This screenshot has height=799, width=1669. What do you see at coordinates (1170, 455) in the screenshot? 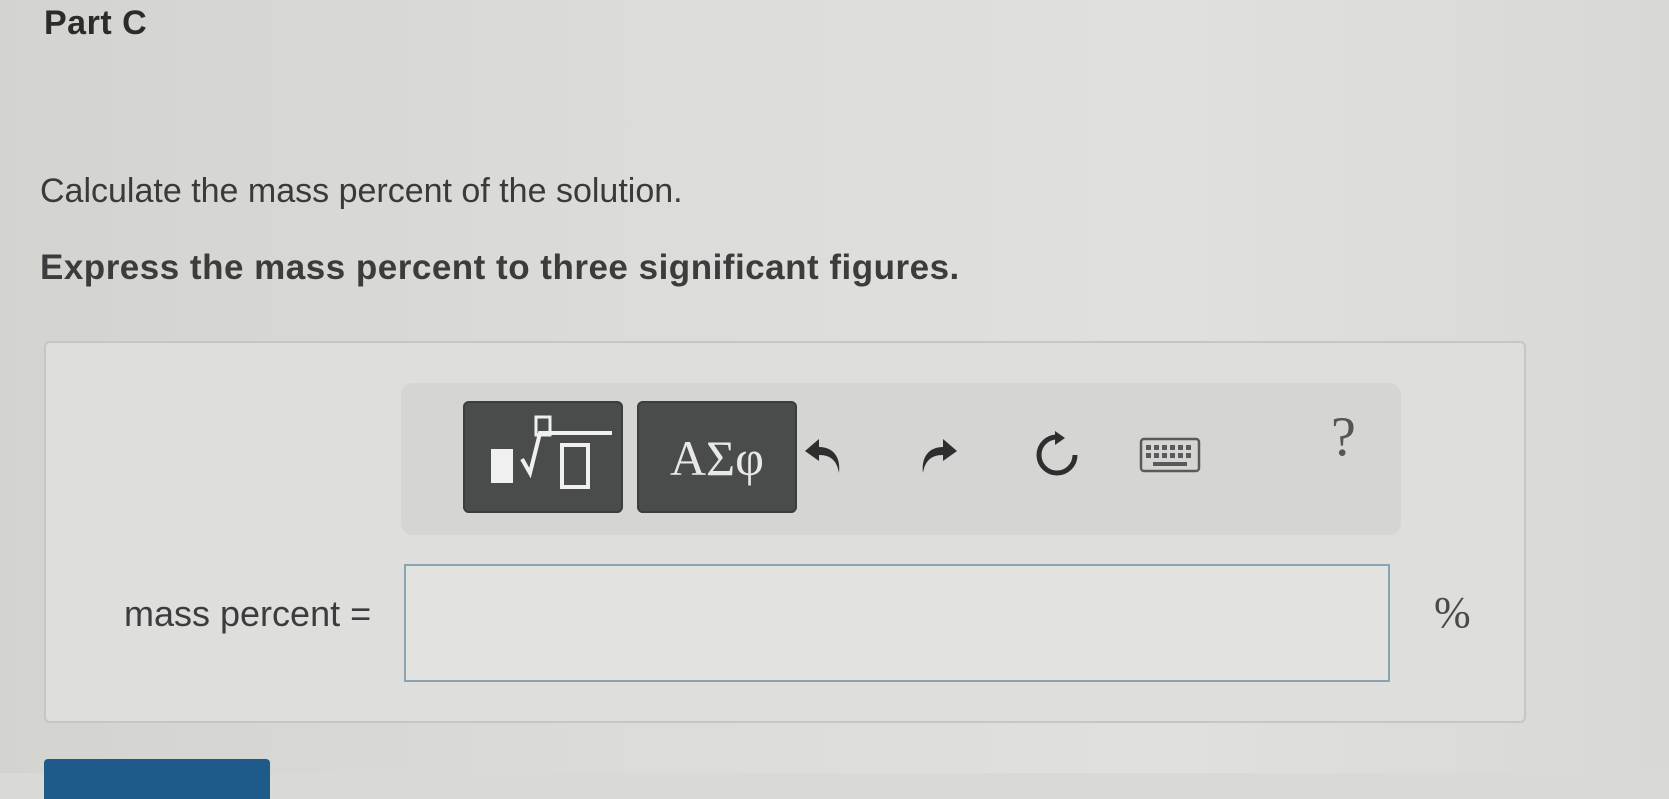
I see `keyboard-icon` at bounding box center [1170, 455].